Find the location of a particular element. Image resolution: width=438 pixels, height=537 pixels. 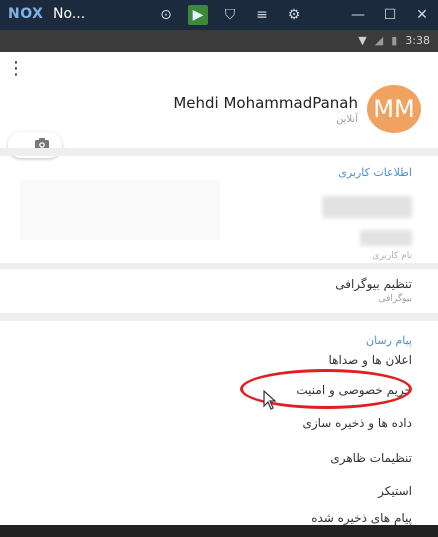

emulator-title-bar: NOX No... ⊙ ▶ ⛉ ≡ ⚙ — ☐ ✕ is located at coordinates (219, 15).